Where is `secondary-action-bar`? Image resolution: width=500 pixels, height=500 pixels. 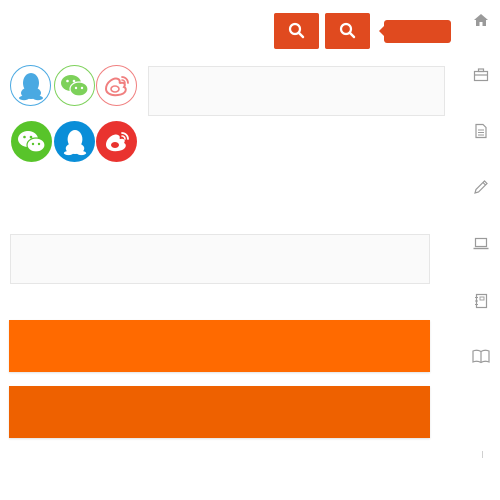 secondary-action-bar is located at coordinates (219, 412).